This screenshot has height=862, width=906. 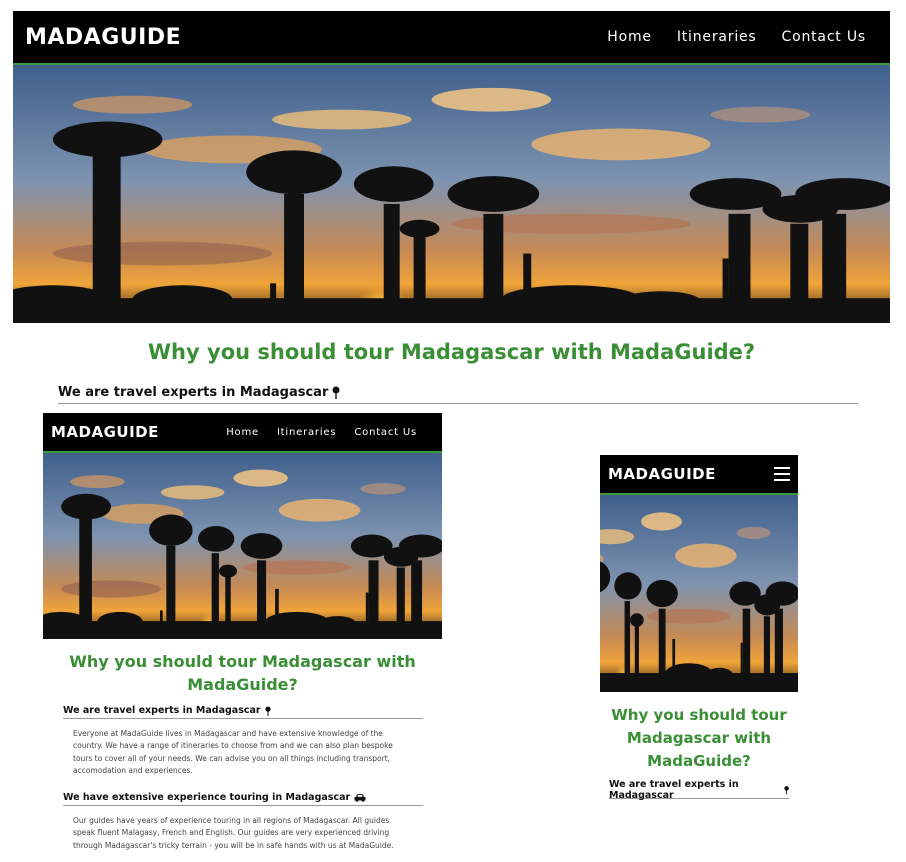 I want to click on mobile-section-heading: We are travel experts in Madagascar, so click(x=699, y=790).